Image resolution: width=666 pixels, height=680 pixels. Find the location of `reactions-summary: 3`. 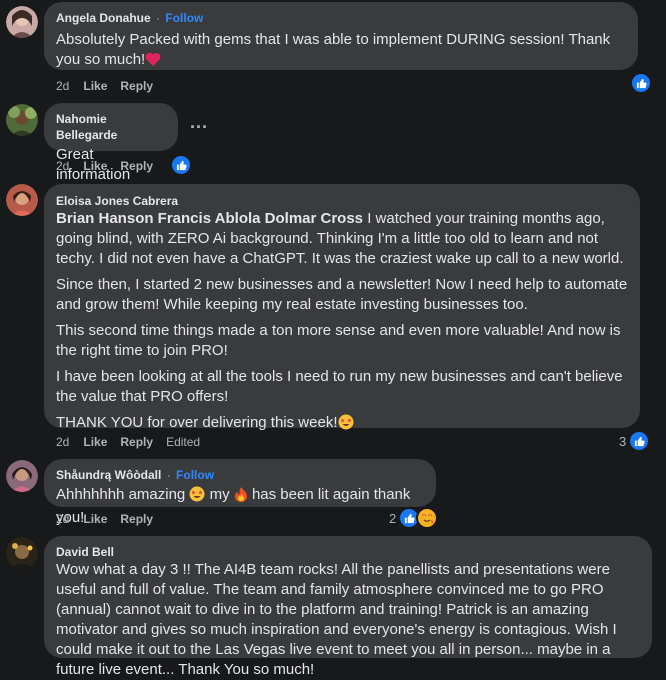

reactions-summary: 3 is located at coordinates (635, 441).